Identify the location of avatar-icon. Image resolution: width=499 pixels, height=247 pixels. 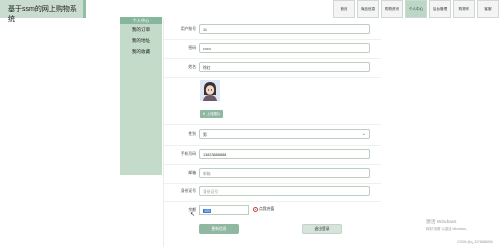
(210, 90).